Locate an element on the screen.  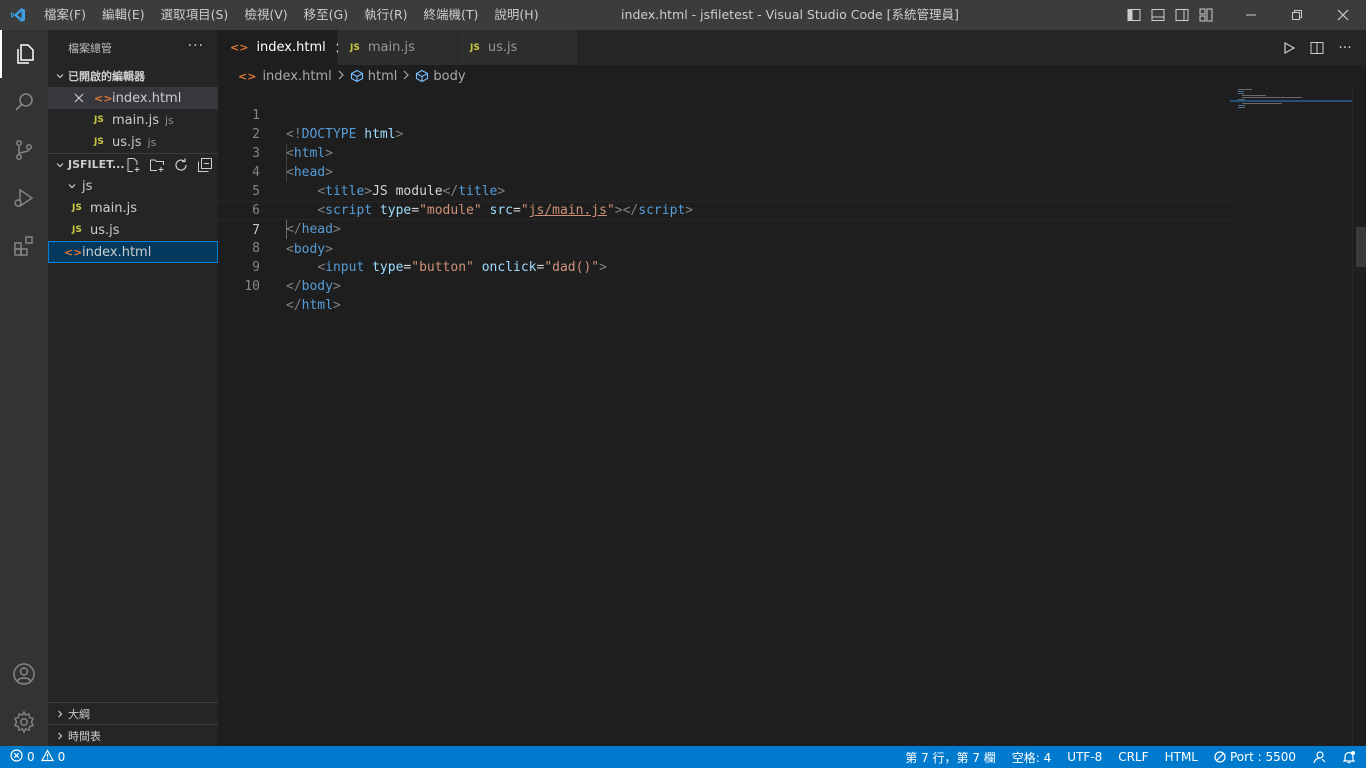
tree-file-label: index.html is located at coordinates (117, 252).